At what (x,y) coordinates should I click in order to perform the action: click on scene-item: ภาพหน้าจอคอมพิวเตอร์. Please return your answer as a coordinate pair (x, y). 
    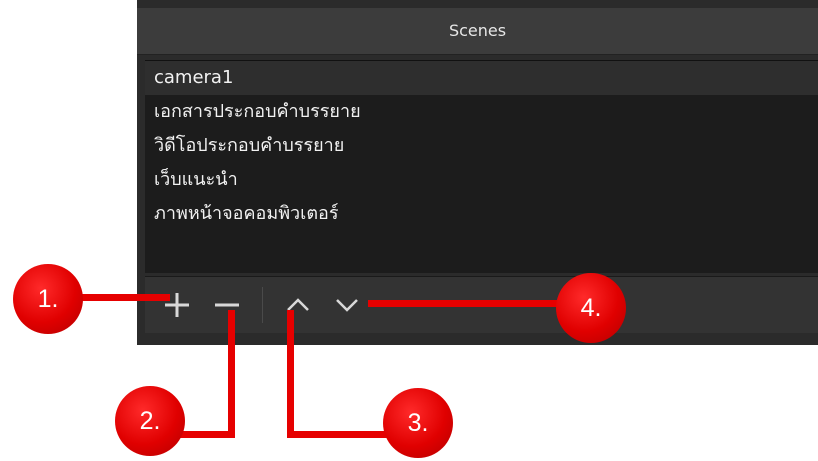
    Looking at the image, I should click on (481, 214).